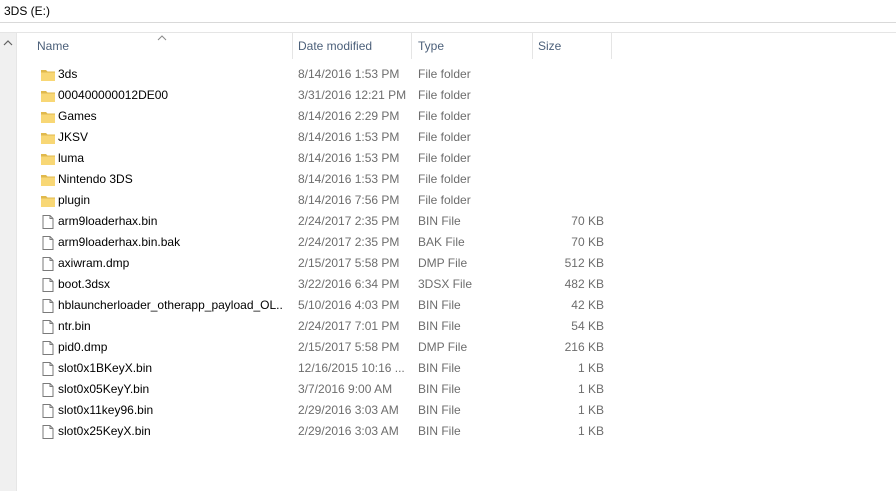 The width and height of the screenshot is (896, 491). Describe the element at coordinates (349, 305) in the screenshot. I see `file-date-modified: 5/10/2016 4:03 PM` at that location.